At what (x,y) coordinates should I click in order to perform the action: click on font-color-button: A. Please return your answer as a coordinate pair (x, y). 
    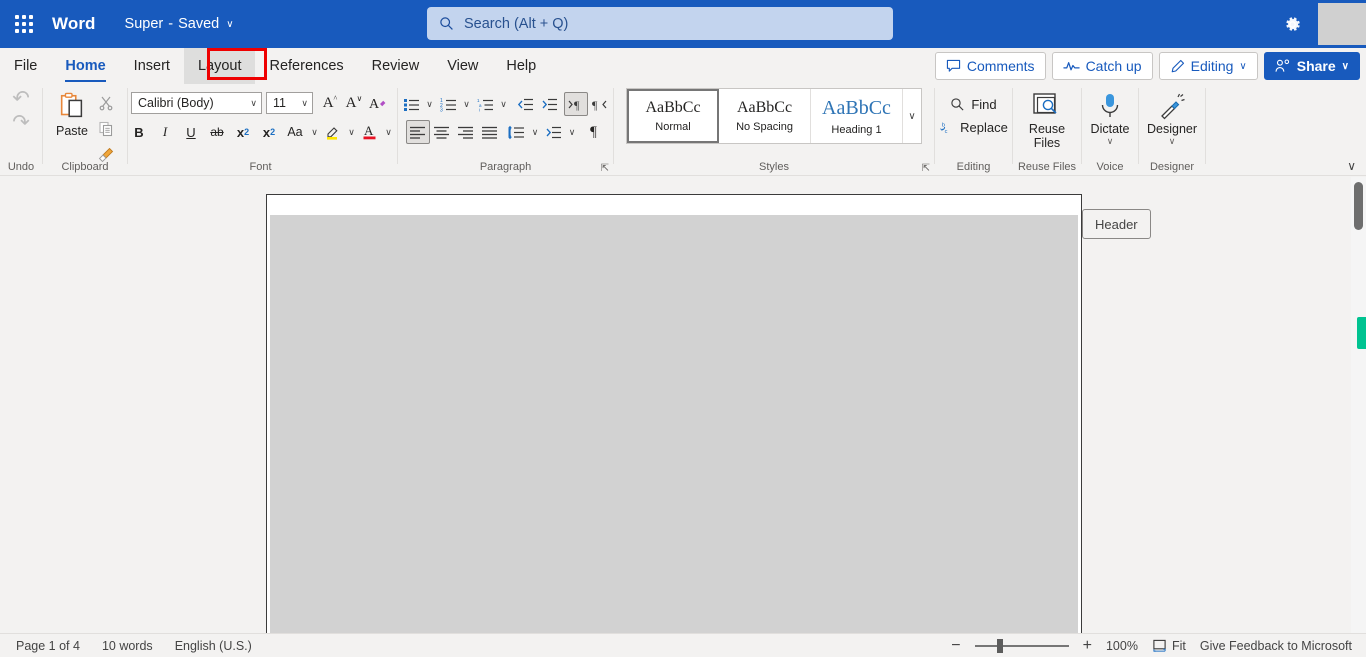
    Looking at the image, I should click on (370, 132).